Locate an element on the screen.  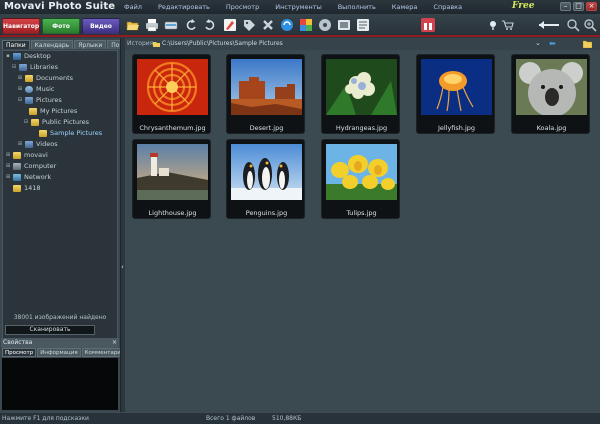
tree-item-public-pictures: ⊟ Public Pictures is located at coordinates (56, 122).